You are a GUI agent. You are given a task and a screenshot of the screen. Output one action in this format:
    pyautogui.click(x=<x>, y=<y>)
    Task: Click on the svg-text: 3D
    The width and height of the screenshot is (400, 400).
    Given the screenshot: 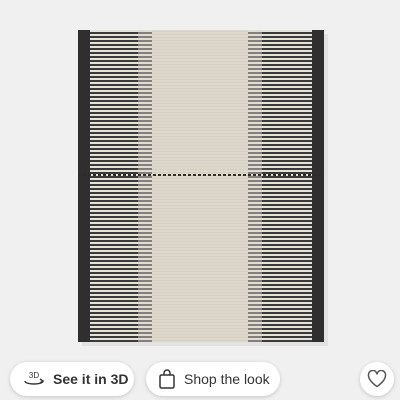 What is the action you would take?
    pyautogui.click(x=34, y=375)
    